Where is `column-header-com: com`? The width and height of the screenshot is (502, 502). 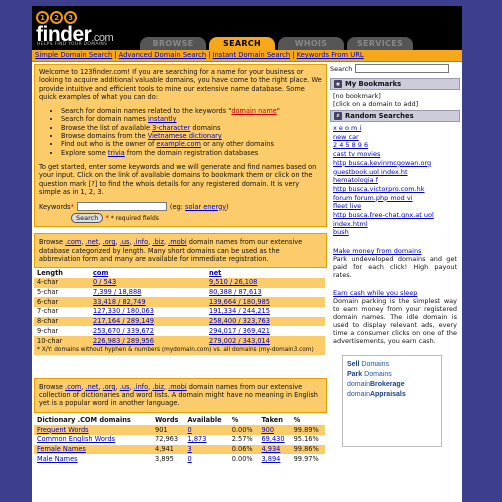 column-header-com: com is located at coordinates (100, 273).